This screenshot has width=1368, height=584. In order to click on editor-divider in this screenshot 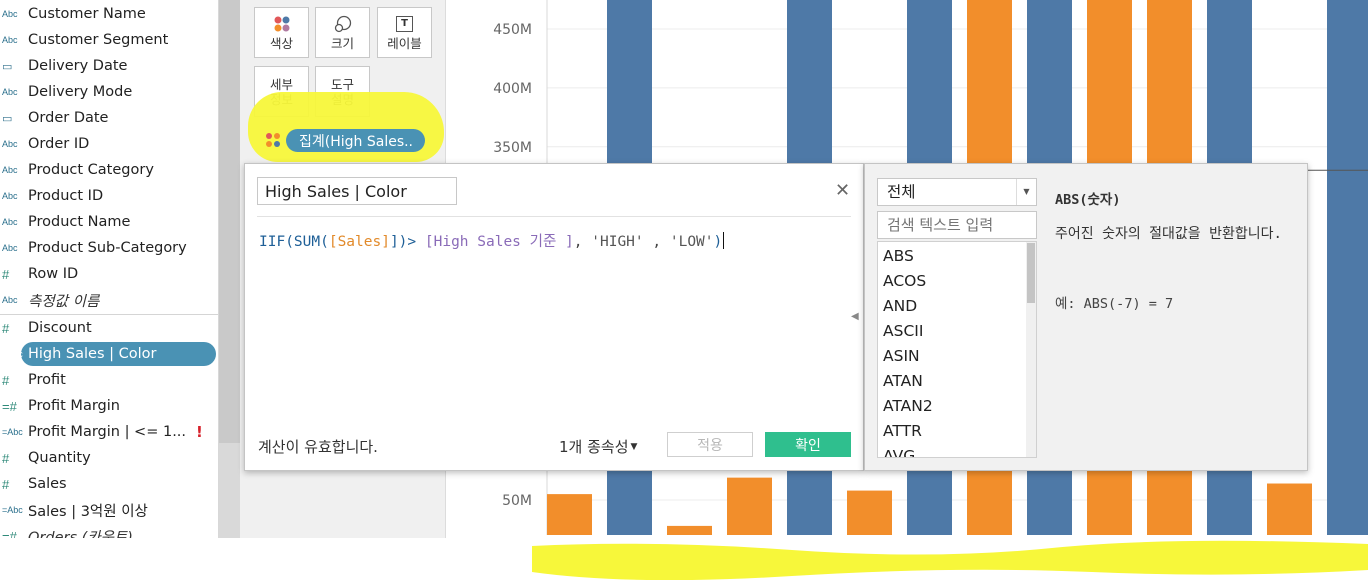, I will do `click(554, 216)`.